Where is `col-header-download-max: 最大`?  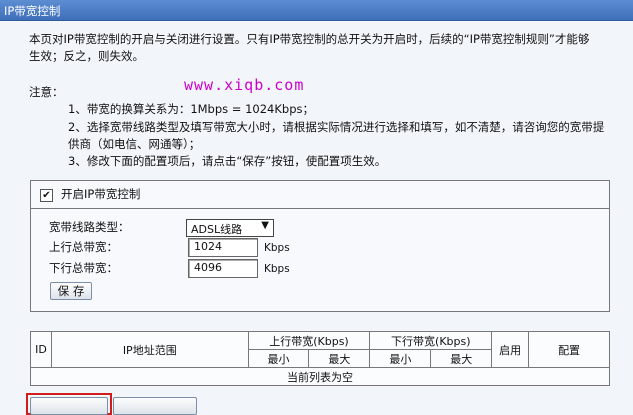
col-header-download-max: 最大 is located at coordinates (461, 358).